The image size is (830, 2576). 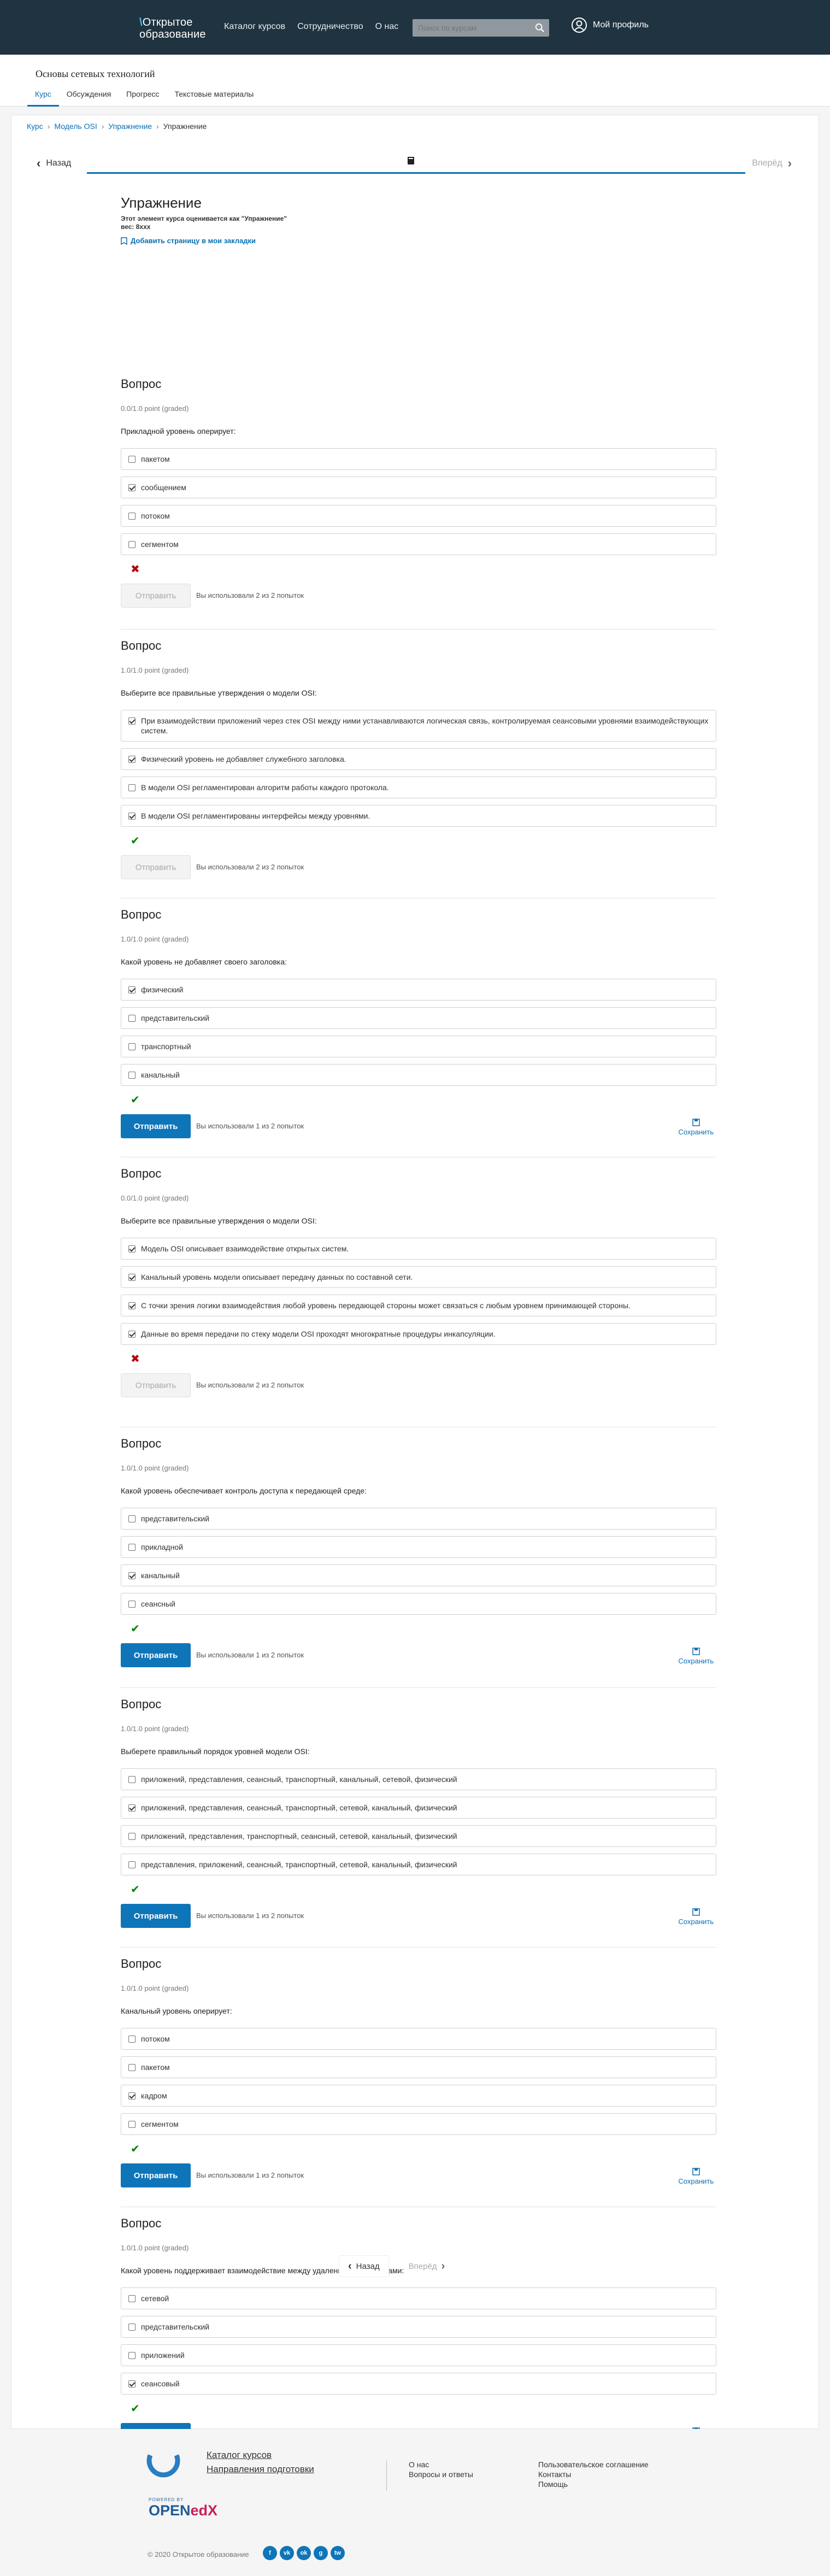 What do you see at coordinates (418, 2096) in the screenshot?
I see `choice-option: кадром` at bounding box center [418, 2096].